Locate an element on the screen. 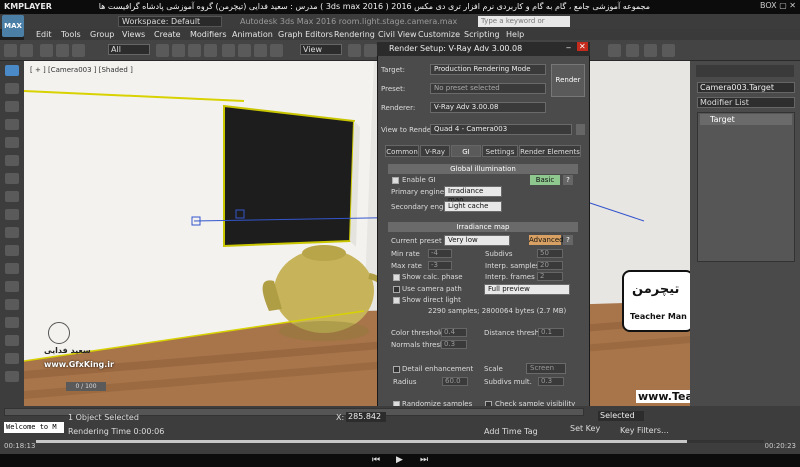  previous-icon: ⏮ is located at coordinates (376, 460).